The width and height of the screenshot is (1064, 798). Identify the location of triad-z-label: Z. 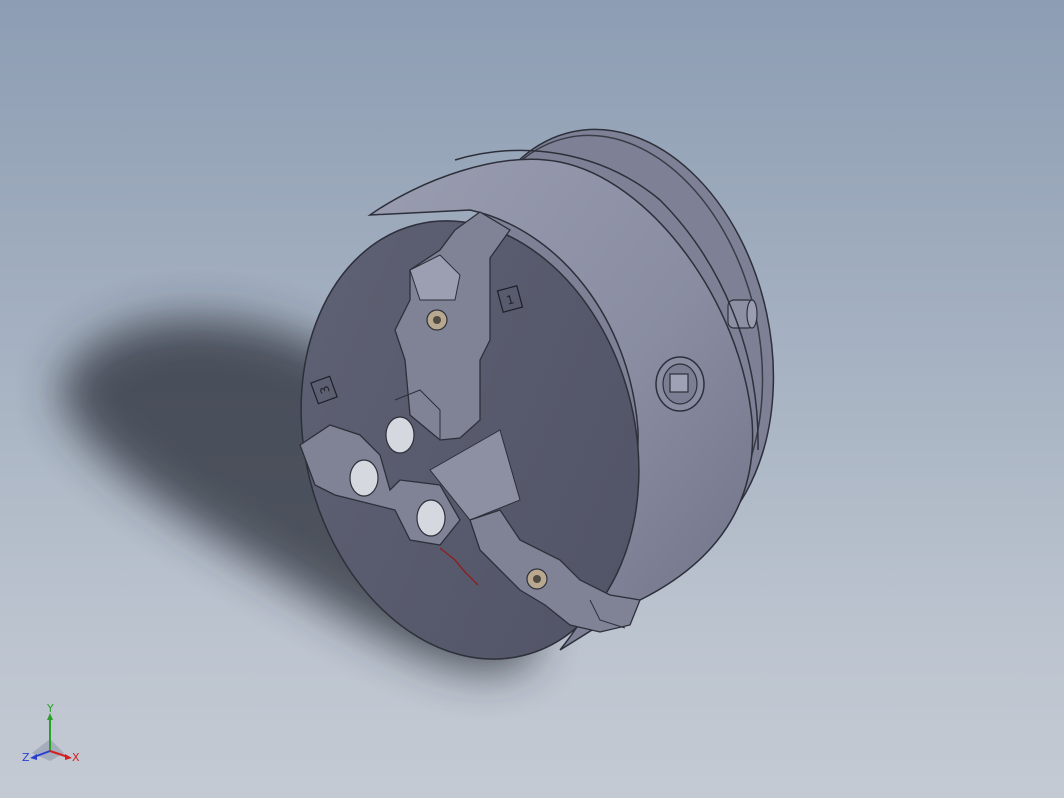
(26, 757).